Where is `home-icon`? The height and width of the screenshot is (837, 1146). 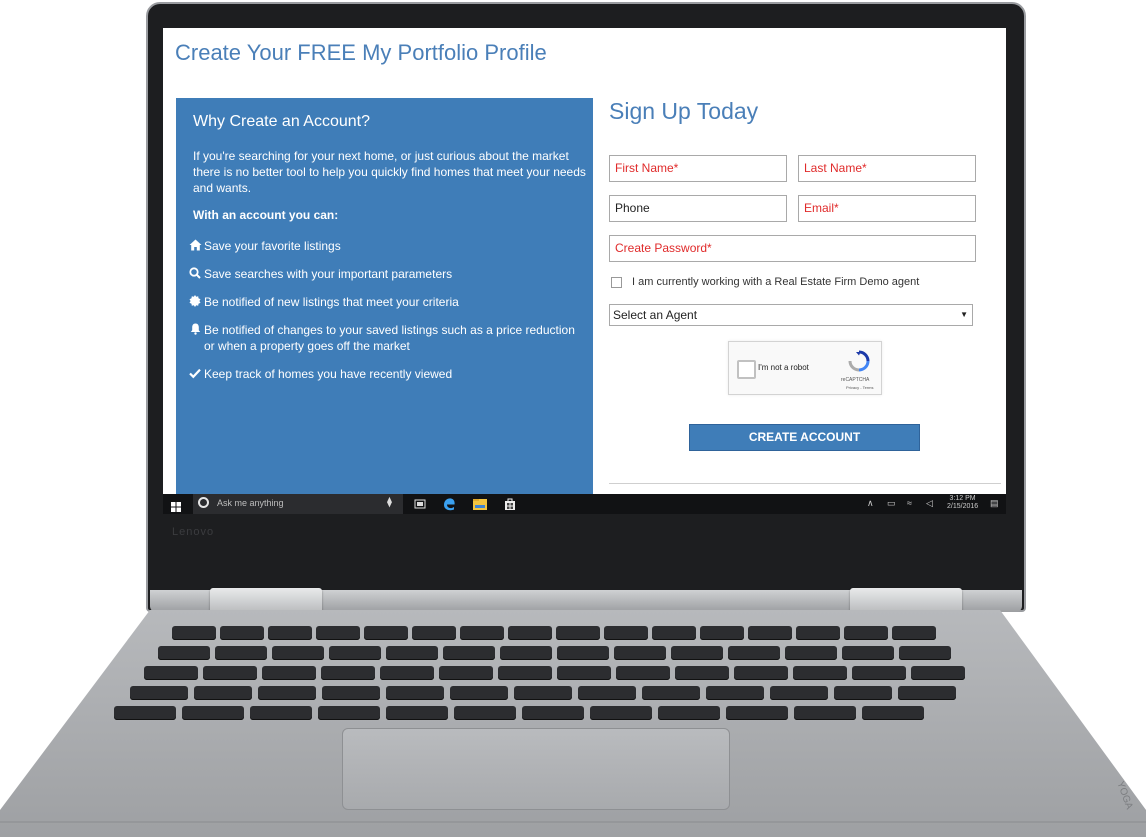
home-icon is located at coordinates (195, 246).